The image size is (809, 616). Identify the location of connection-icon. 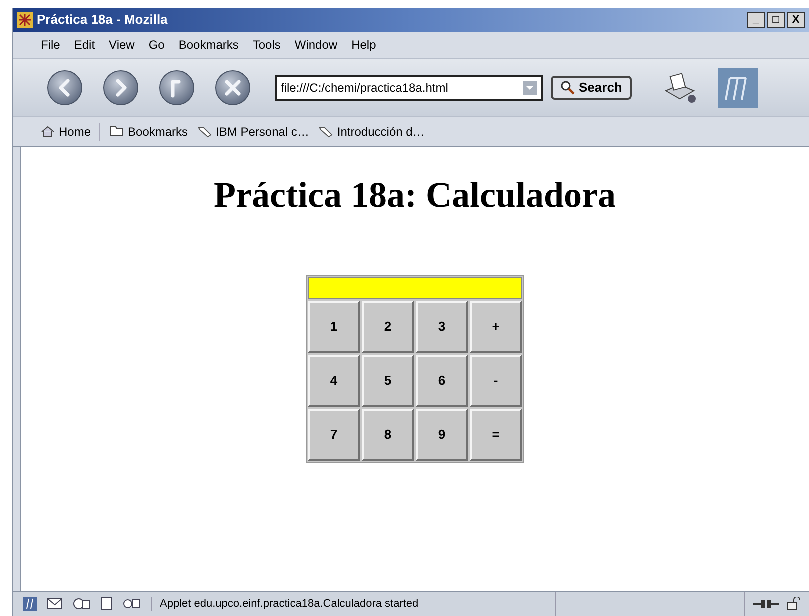
(766, 604).